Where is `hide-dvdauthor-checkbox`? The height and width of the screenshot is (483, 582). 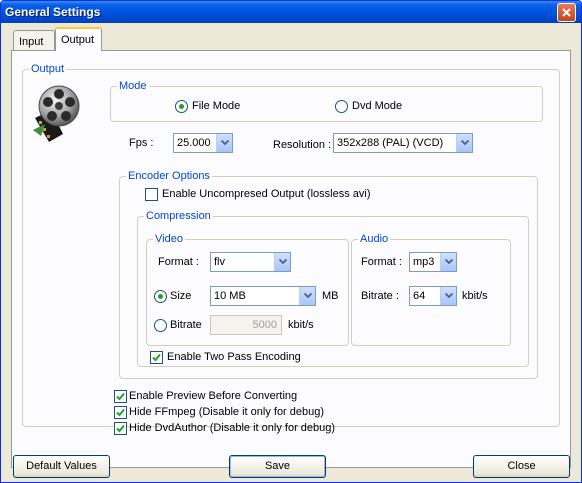 hide-dvdauthor-checkbox is located at coordinates (120, 428).